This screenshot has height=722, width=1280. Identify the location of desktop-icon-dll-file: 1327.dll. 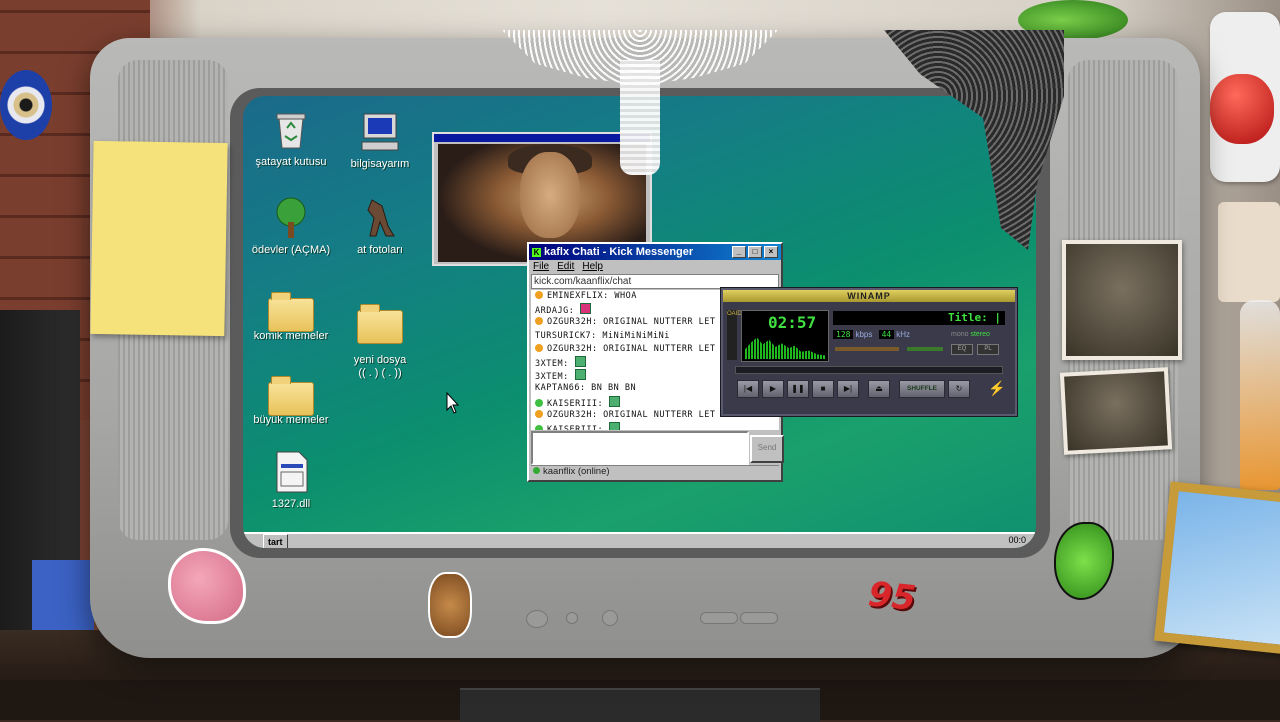
(291, 480).